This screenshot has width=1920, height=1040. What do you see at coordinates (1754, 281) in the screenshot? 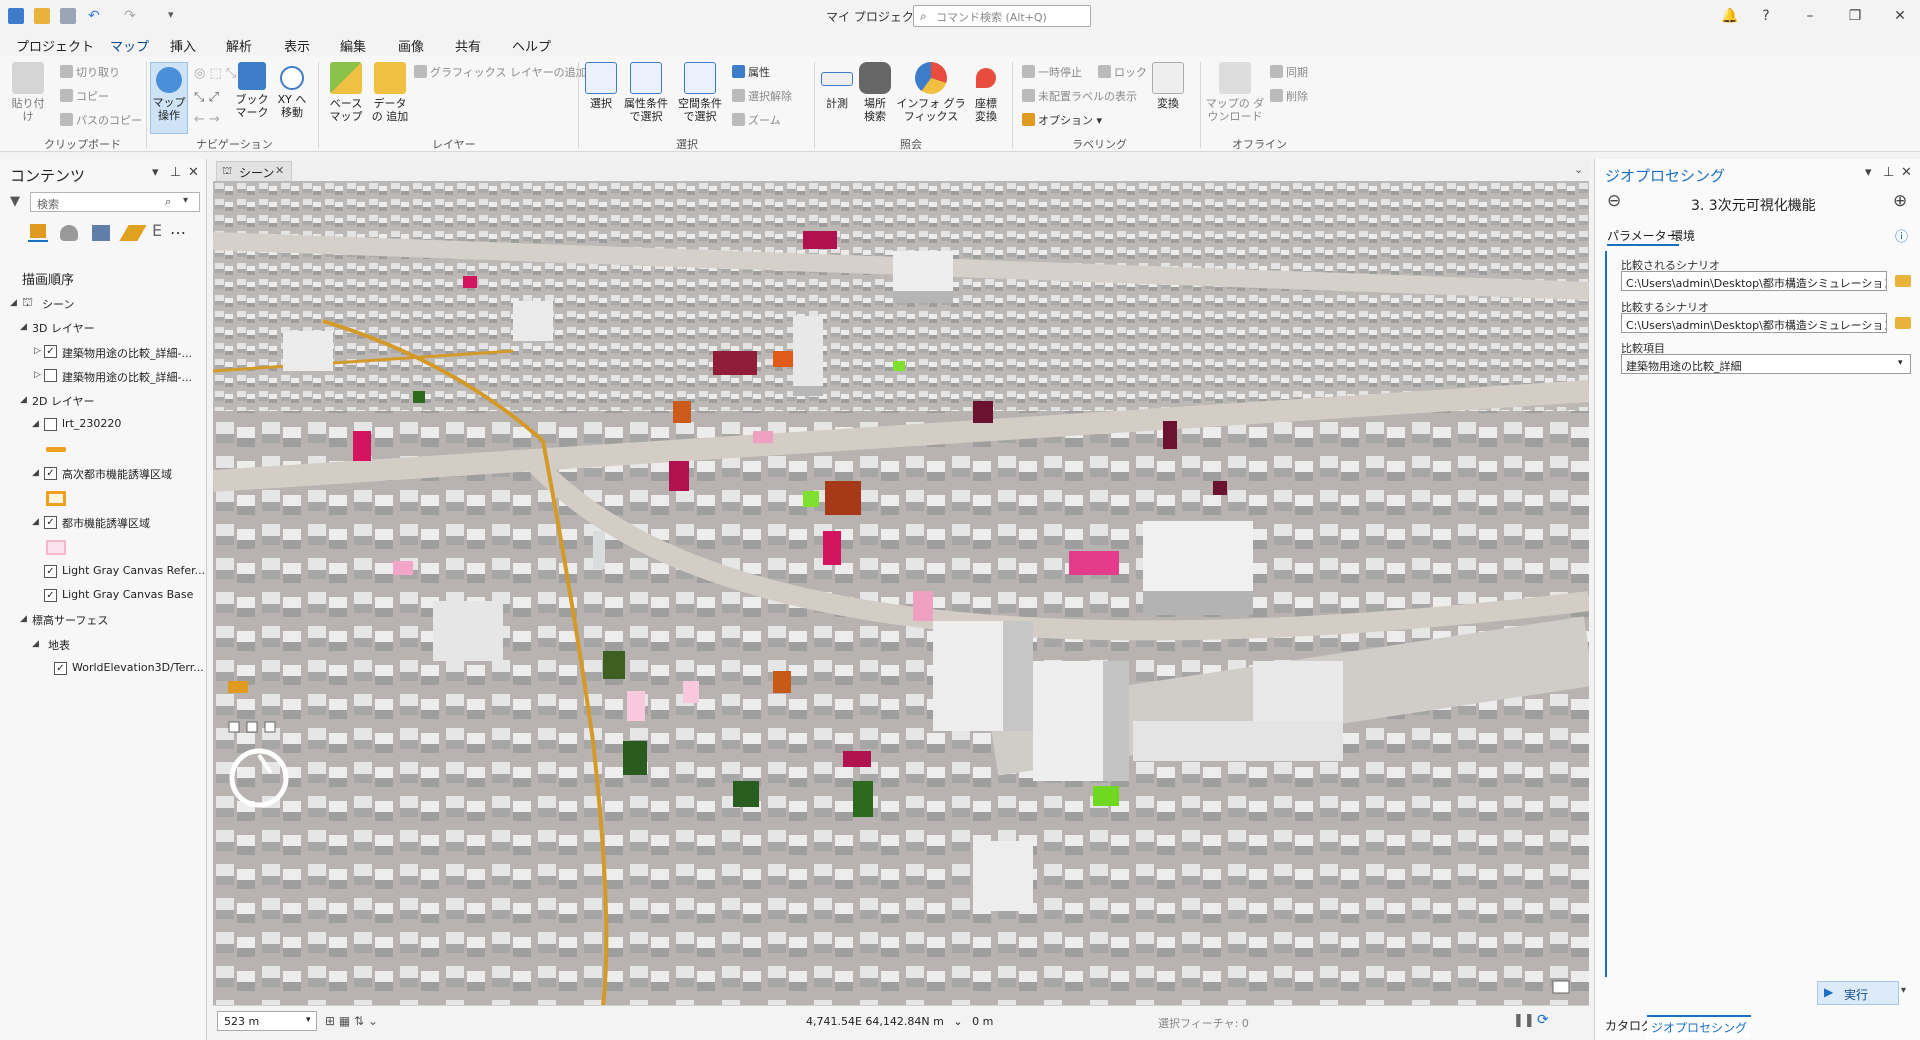
I see `scenario-compared-input: C:\Users\admin\Desktop\都市構造シミュレーション\` at bounding box center [1754, 281].